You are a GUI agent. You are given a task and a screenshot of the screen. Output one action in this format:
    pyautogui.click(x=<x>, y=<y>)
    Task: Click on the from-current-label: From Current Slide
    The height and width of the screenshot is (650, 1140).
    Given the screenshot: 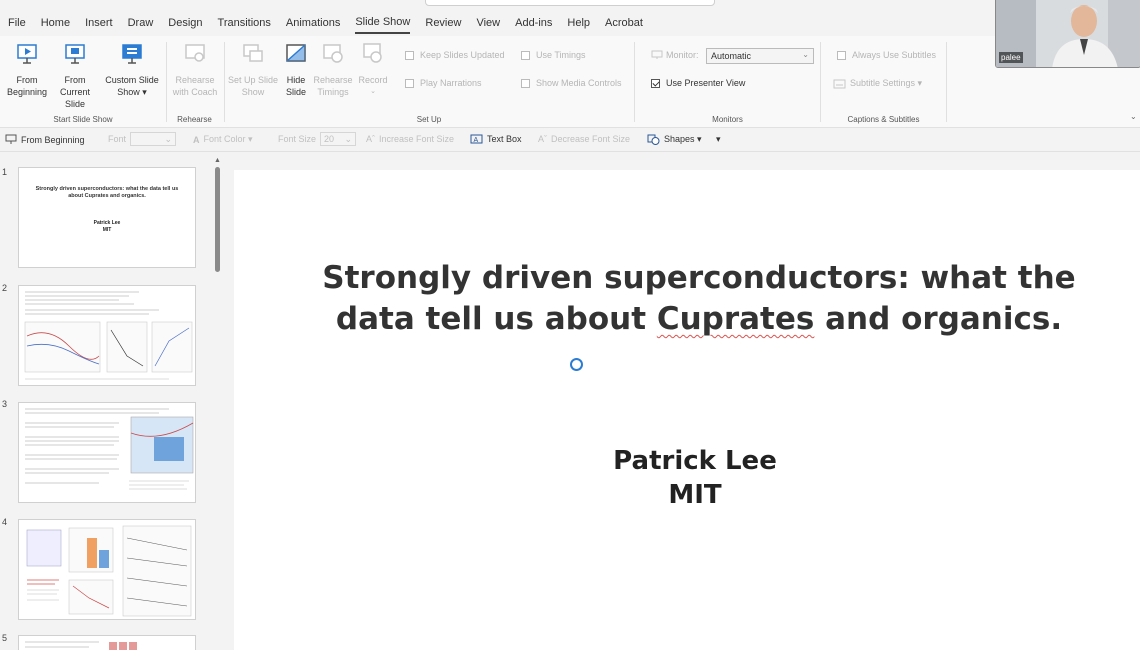 What is the action you would take?
    pyautogui.click(x=74, y=92)
    